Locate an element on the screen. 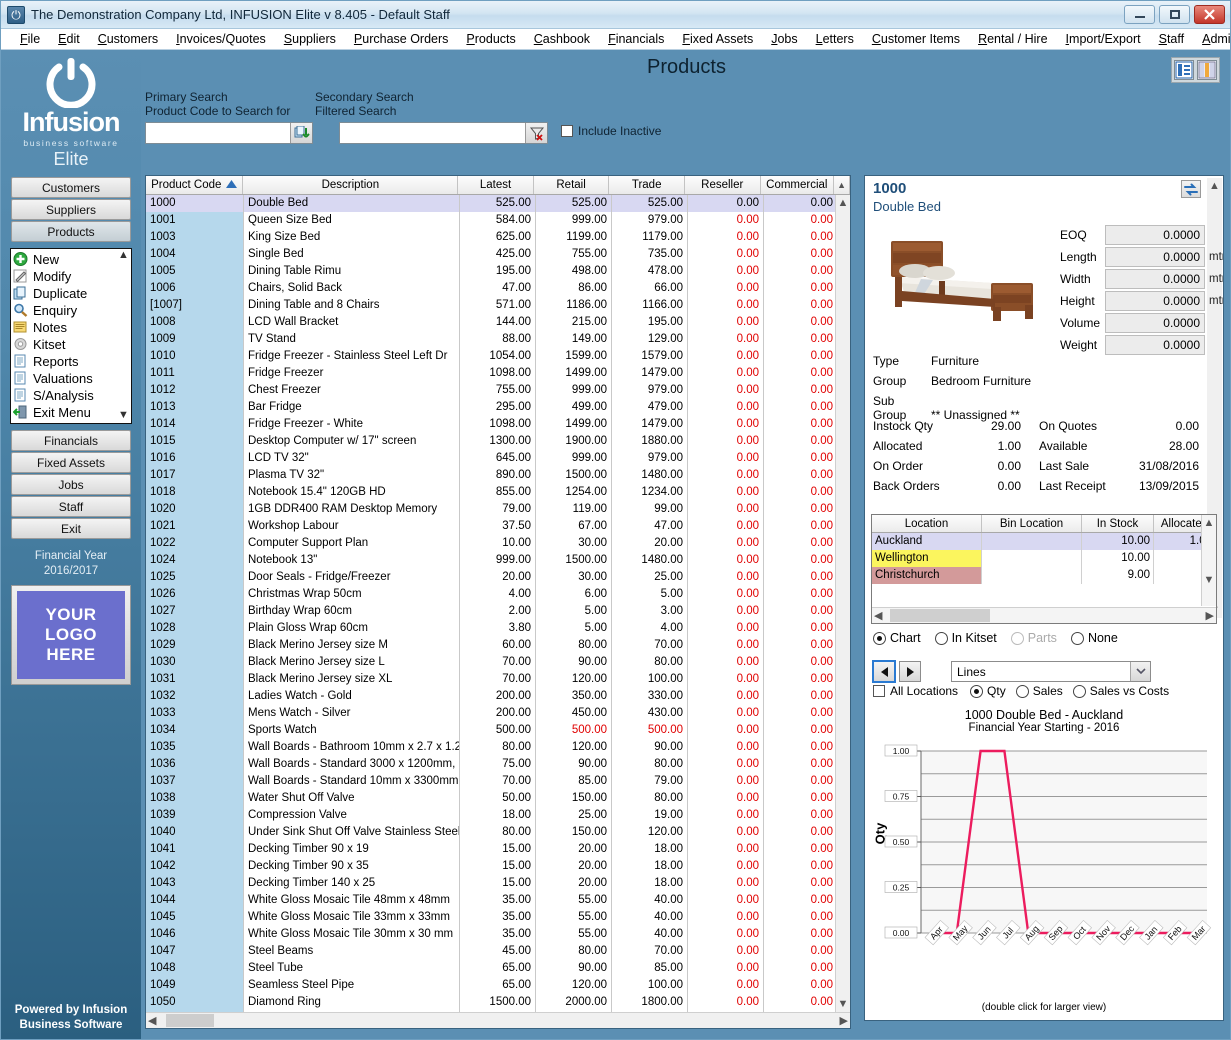  menu-action-notes: Notes is located at coordinates (72, 327).